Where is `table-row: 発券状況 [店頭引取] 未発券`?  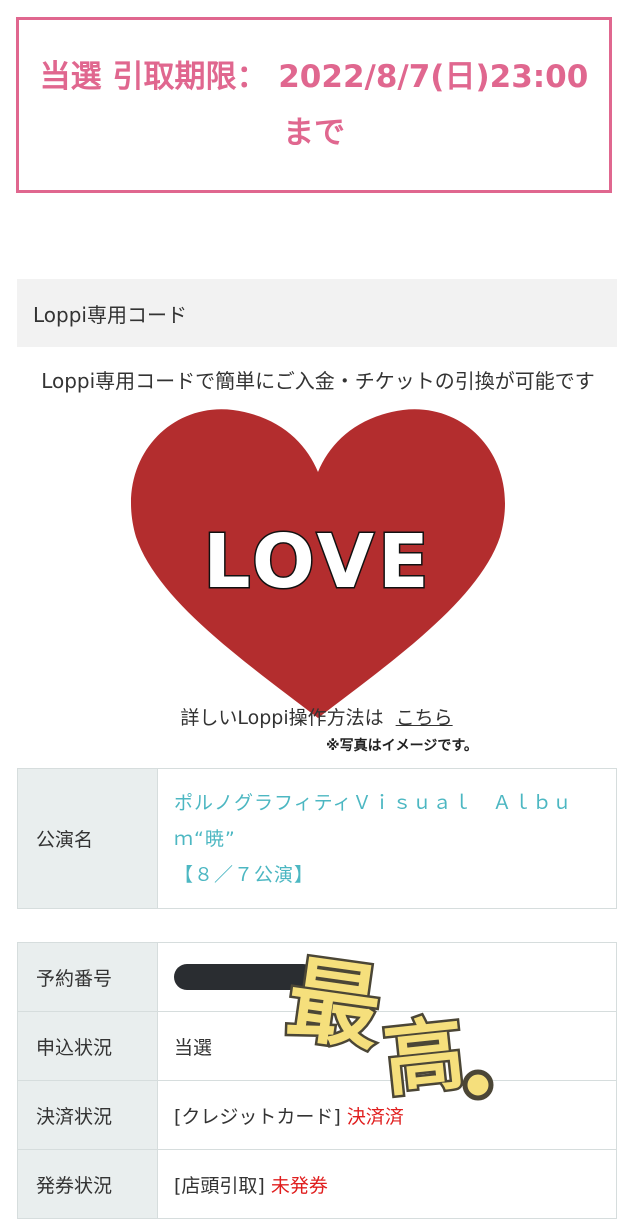
table-row: 発券状況 [店頭引取] 未発券 is located at coordinates (317, 1184).